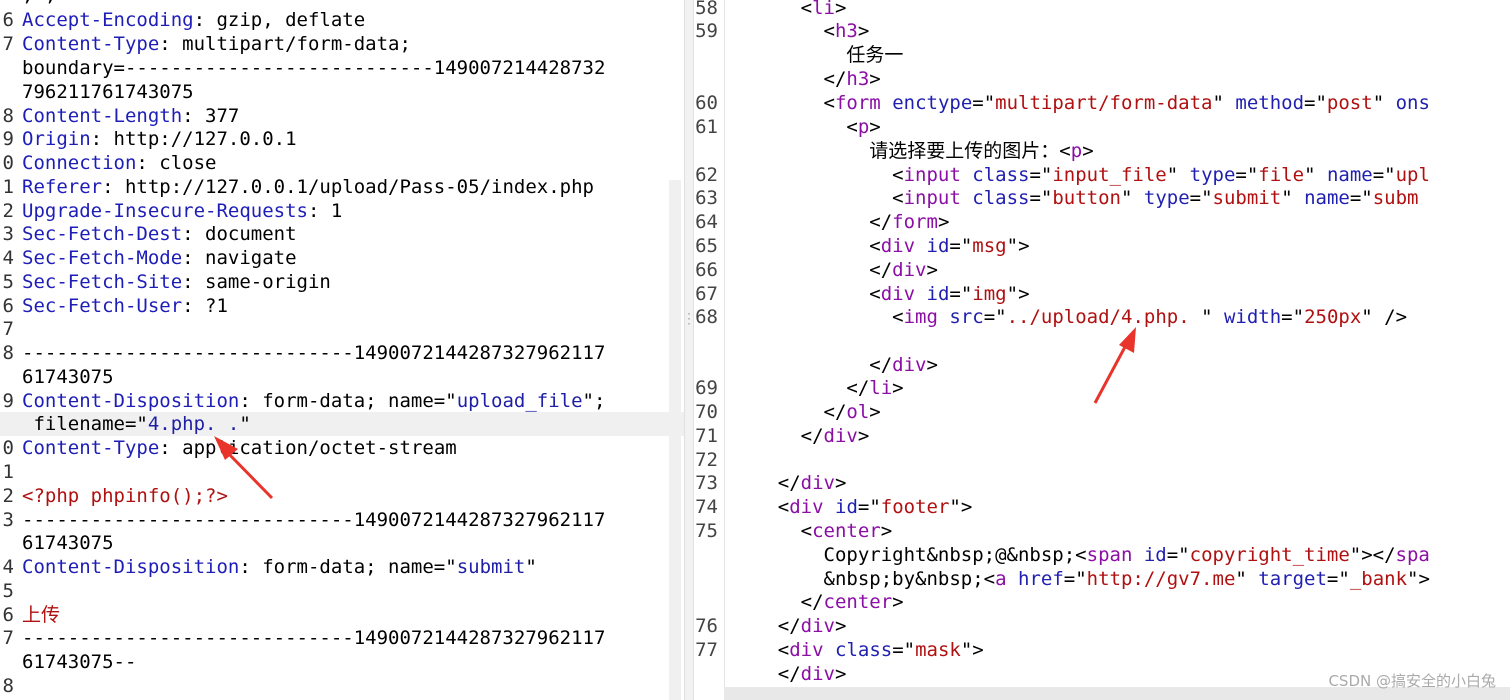 The width and height of the screenshot is (1510, 700). What do you see at coordinates (244, 468) in the screenshot?
I see `arrow-icon-left` at bounding box center [244, 468].